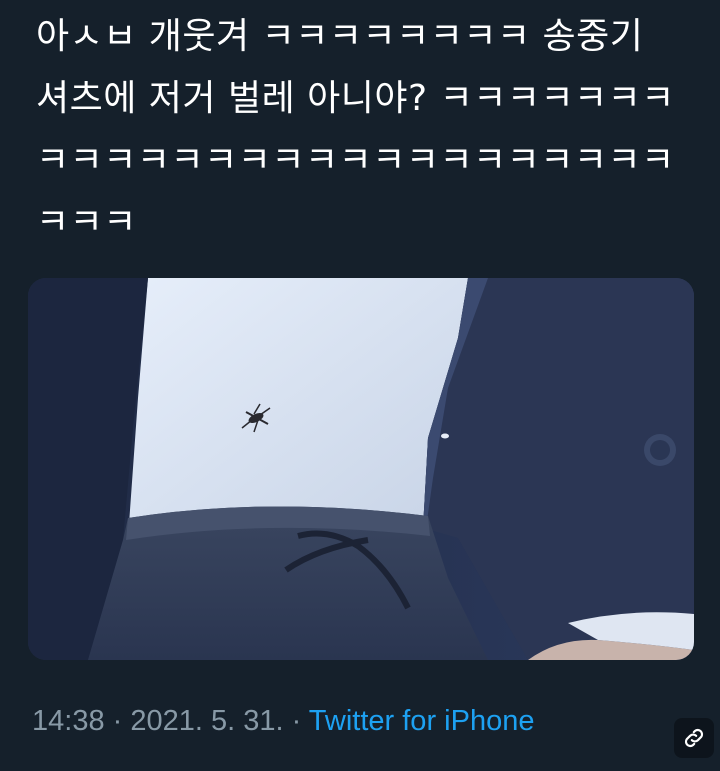 This screenshot has height=771, width=720. I want to click on tweet-date: 2021. 5. 31., so click(206, 721).